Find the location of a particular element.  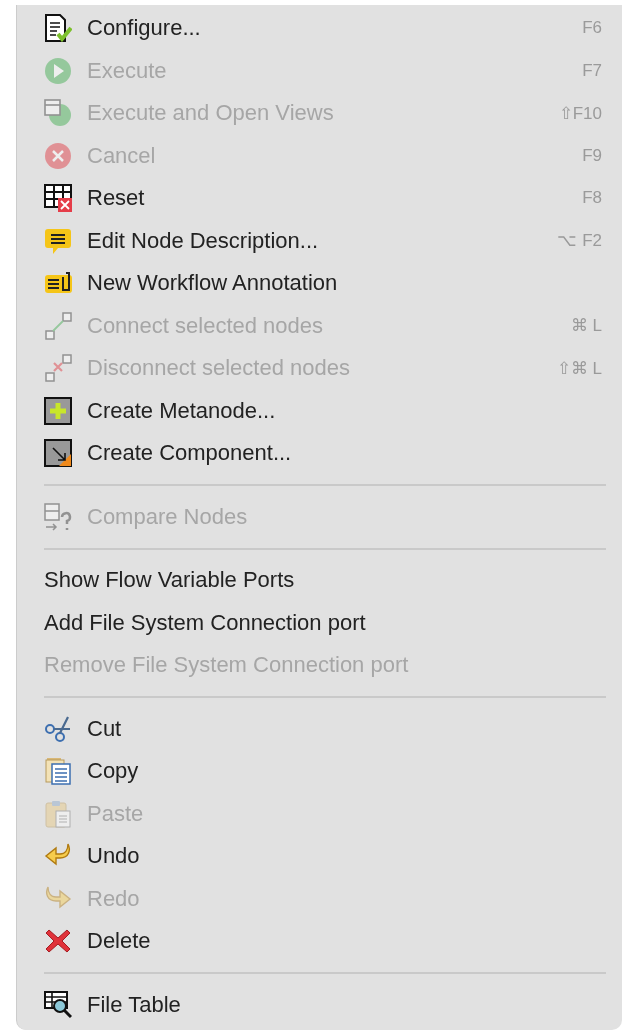

shortcut-label: ⌥ F2 is located at coordinates (579, 241).